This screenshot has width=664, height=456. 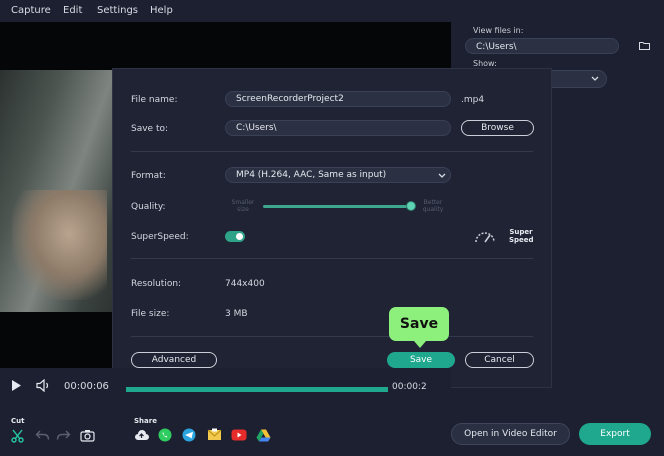 I want to click on video-frame, so click(x=60, y=191).